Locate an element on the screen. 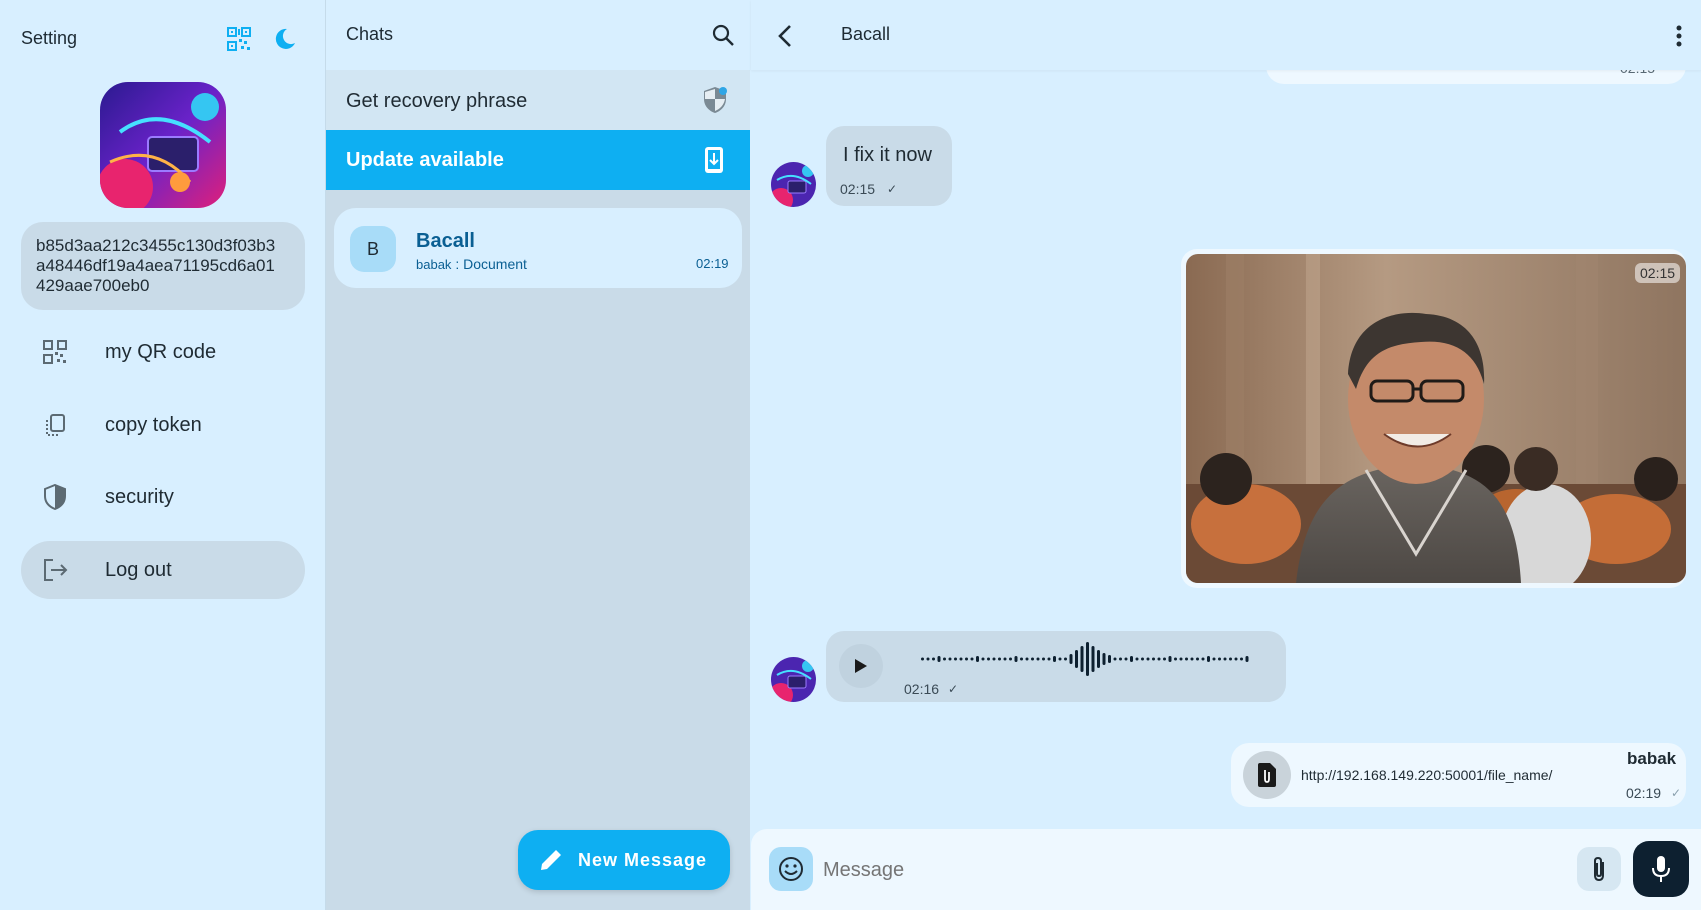  message-input-bar is located at coordinates (1226, 869).